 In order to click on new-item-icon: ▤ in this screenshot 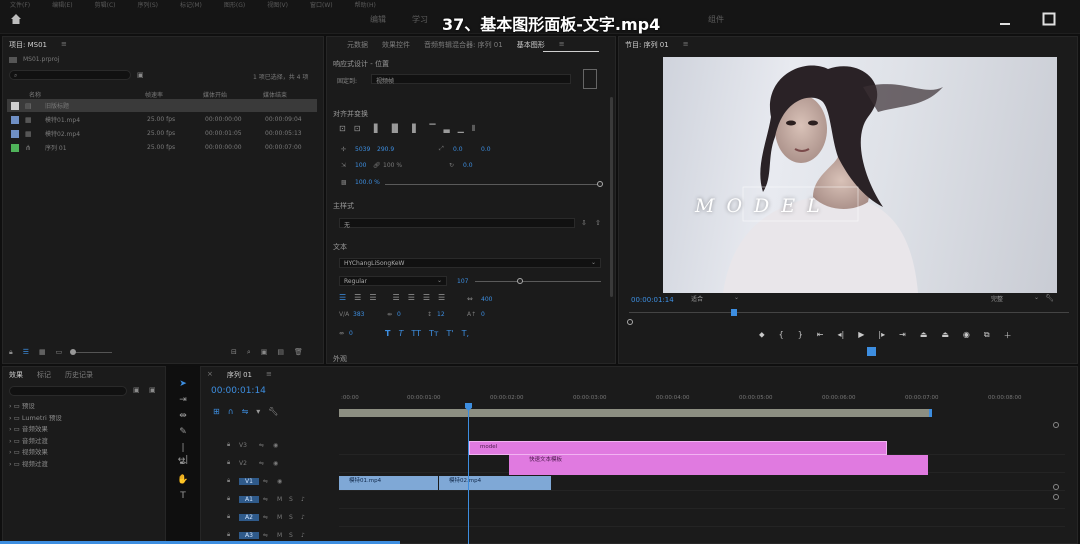, I will do `click(280, 352)`.